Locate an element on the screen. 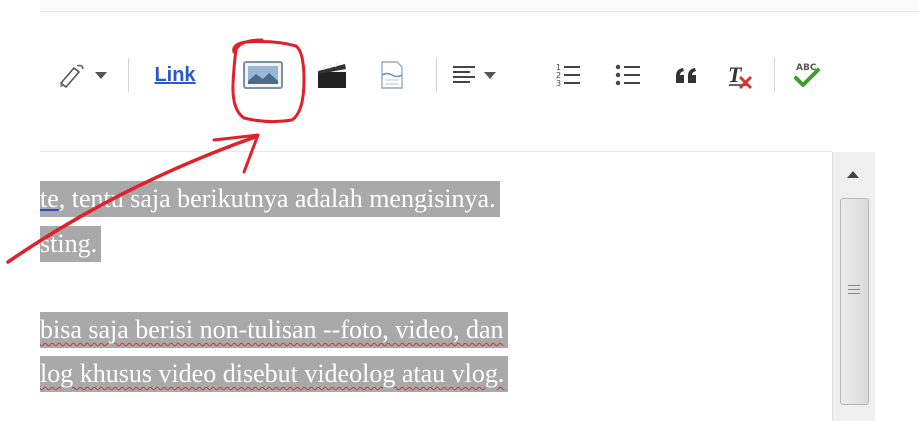 This screenshot has height=421, width=919. text-color-pencil-icon is located at coordinates (71, 76).